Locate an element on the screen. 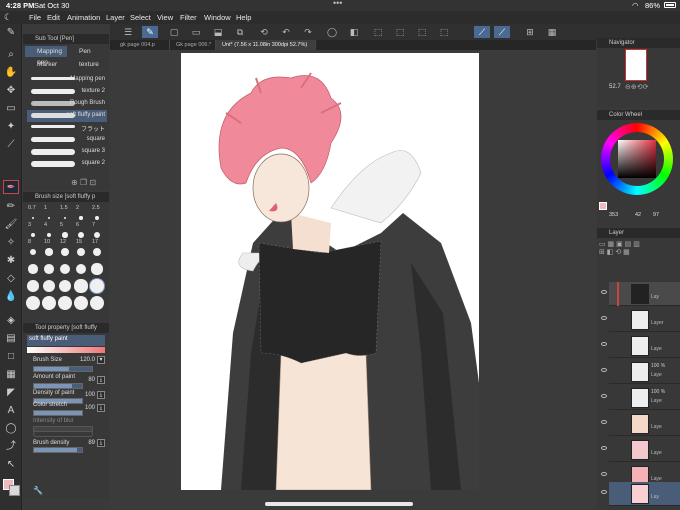 The width and height of the screenshot is (680, 510). zoom-tool-icon: ⌕ is located at coordinates (11, 55).